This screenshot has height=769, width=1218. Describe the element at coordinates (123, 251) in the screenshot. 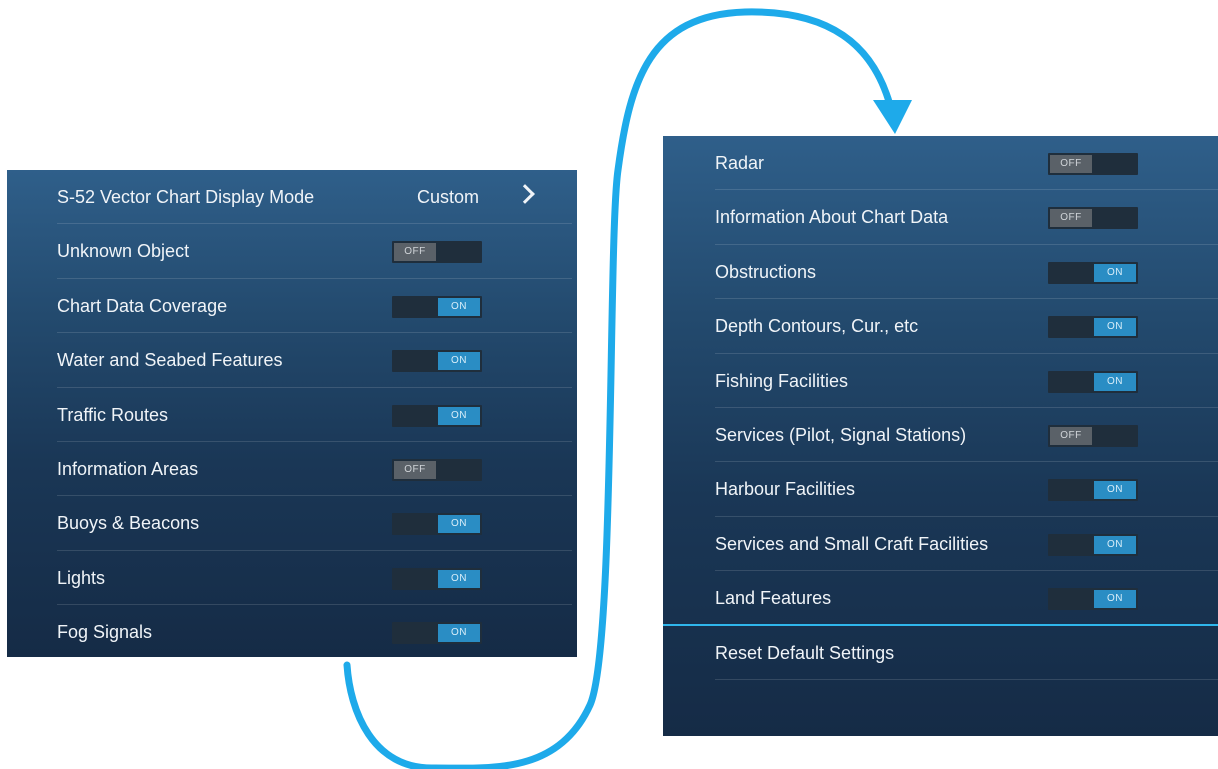

I see `setting-label: Unknown Object` at that location.